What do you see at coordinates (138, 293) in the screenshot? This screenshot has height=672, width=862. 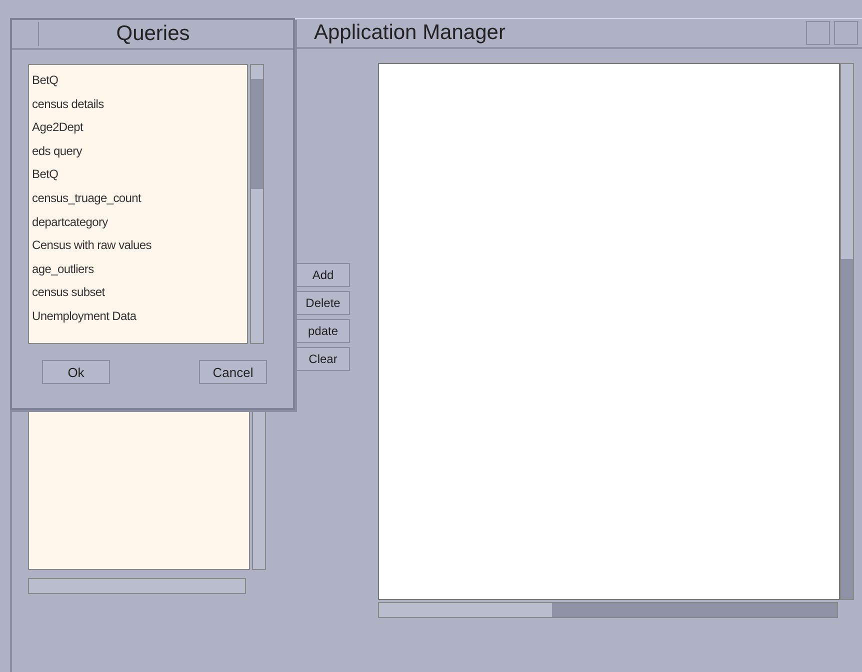 I see `list-item: census subset` at bounding box center [138, 293].